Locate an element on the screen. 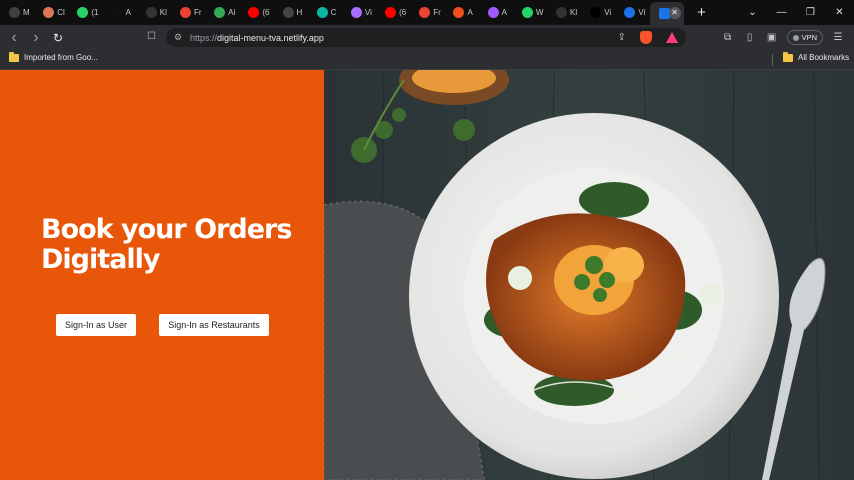 The height and width of the screenshot is (480, 854). tab-active: Vi ✕ is located at coordinates (666, 13).